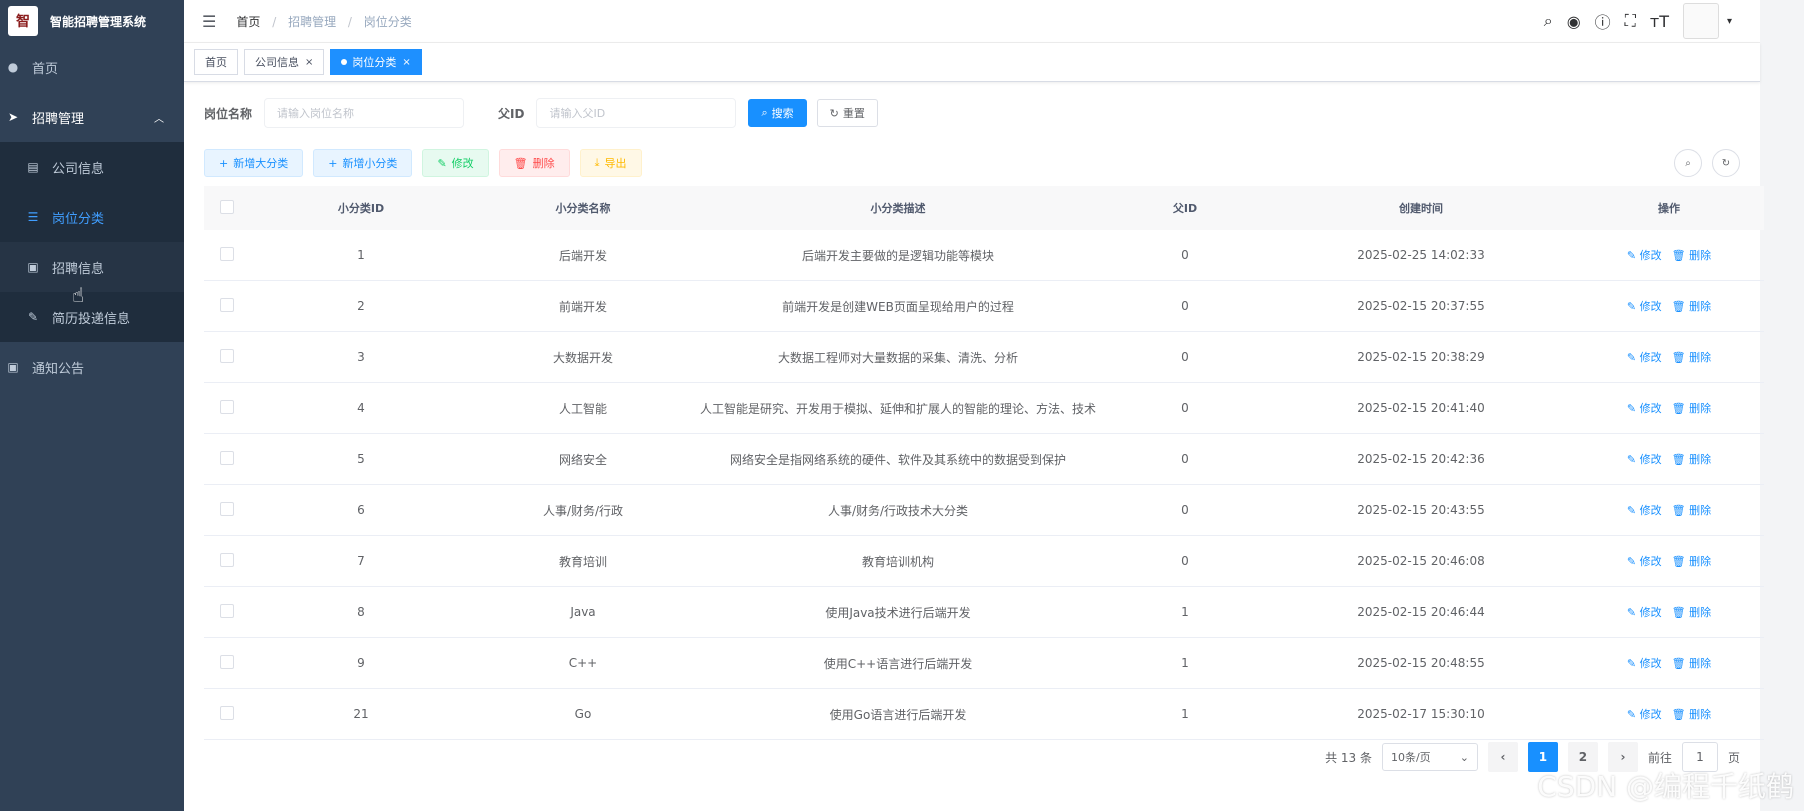 The width and height of the screenshot is (1804, 811). I want to click on cell-id: 8, so click(361, 612).